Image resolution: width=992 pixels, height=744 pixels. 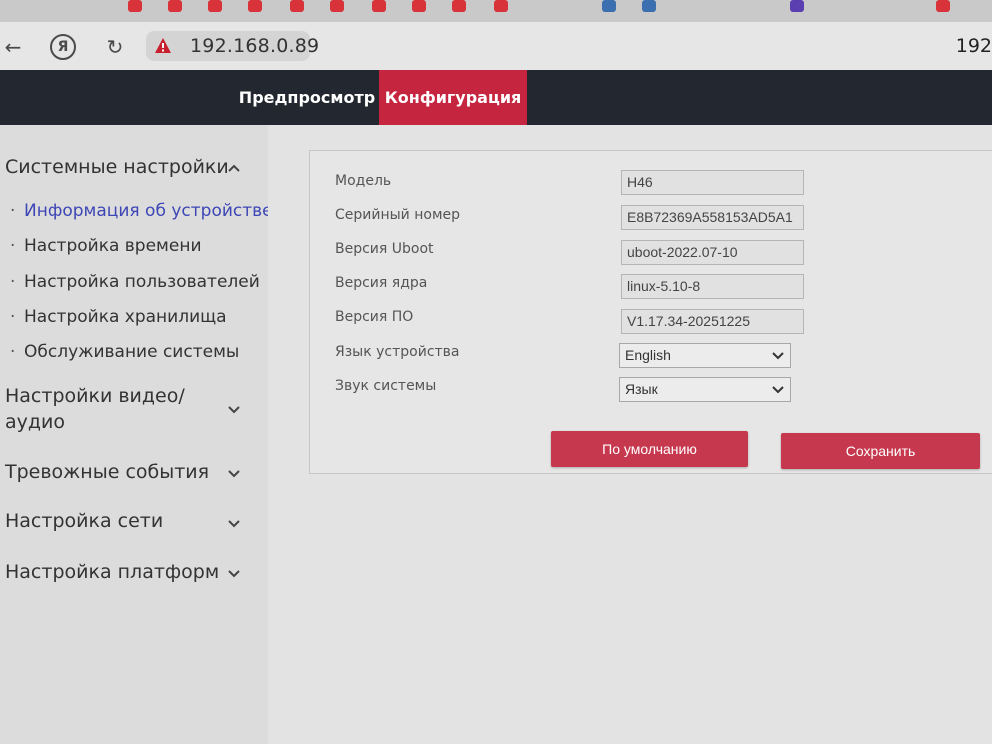 I want to click on language-select: English, so click(x=705, y=355).